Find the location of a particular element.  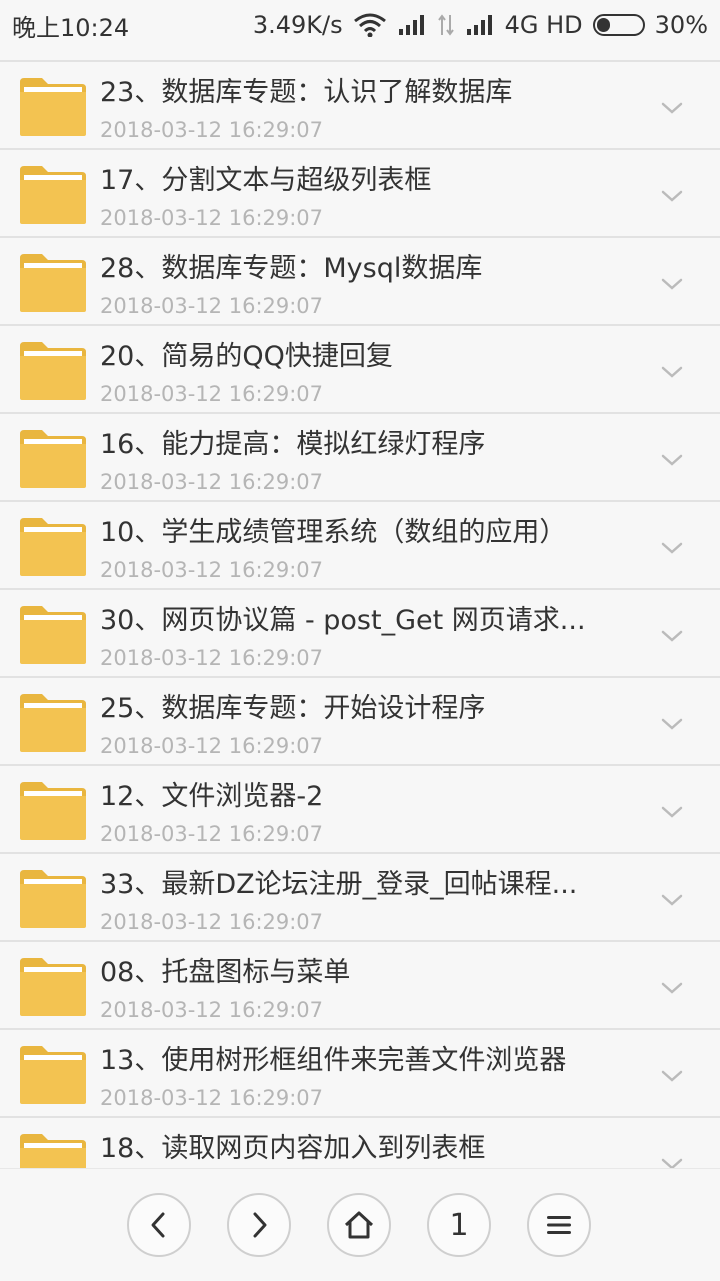

home-icon is located at coordinates (359, 1225).